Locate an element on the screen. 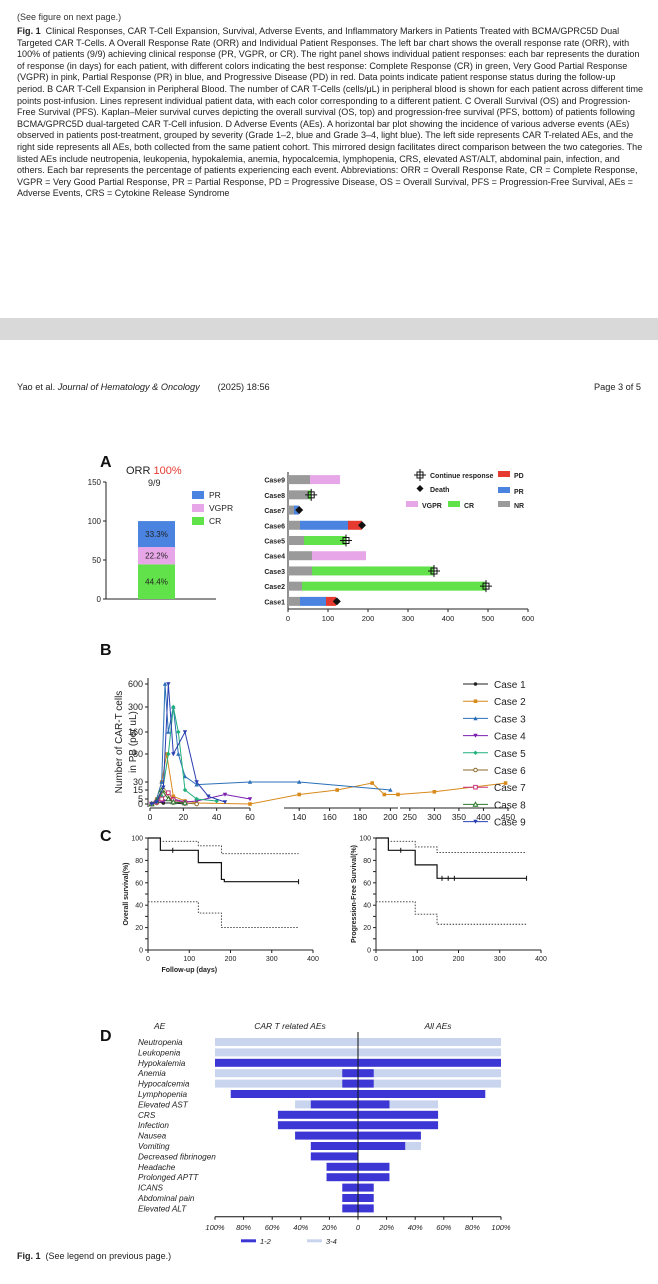  os-y-tick-label: 80 is located at coordinates (139, 861).